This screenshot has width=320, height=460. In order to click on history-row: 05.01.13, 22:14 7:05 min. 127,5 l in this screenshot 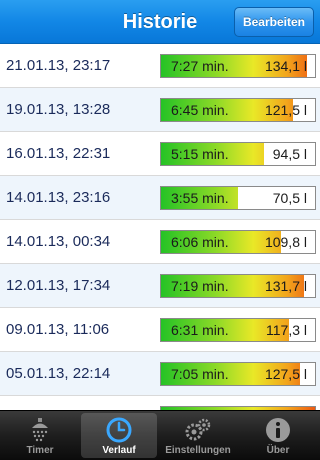, I will do `click(160, 374)`.